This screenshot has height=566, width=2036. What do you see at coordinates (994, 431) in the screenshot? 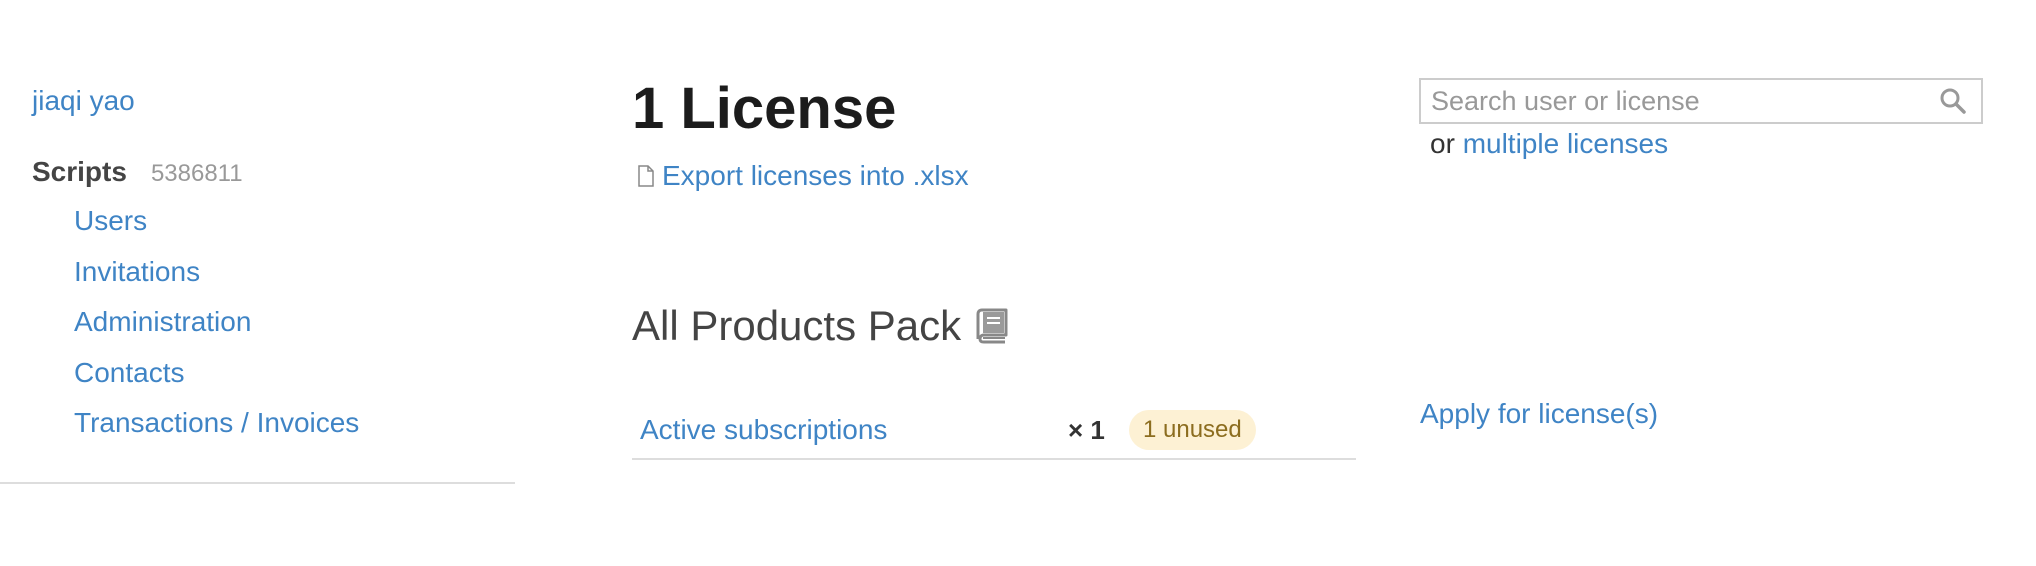
I see `subscription-row: Active subscriptions × 1 1 unused` at bounding box center [994, 431].